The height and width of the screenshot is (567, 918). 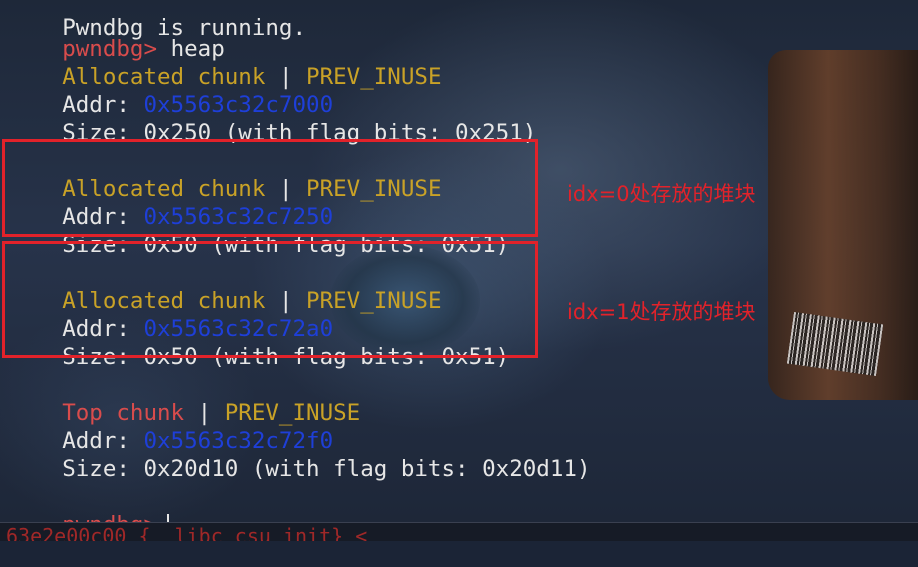 I want to click on chunk-0-header: Allocated chunk | PREV_INUSE, so click(x=252, y=77).